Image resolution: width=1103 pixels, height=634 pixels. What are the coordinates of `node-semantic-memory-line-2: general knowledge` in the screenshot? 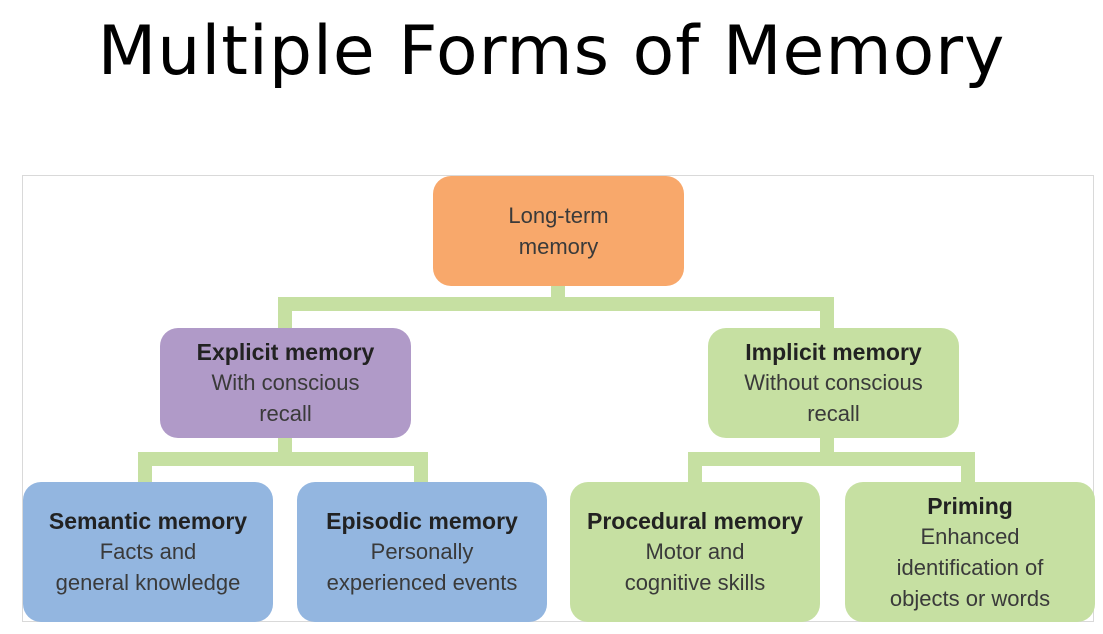 It's located at (148, 582).